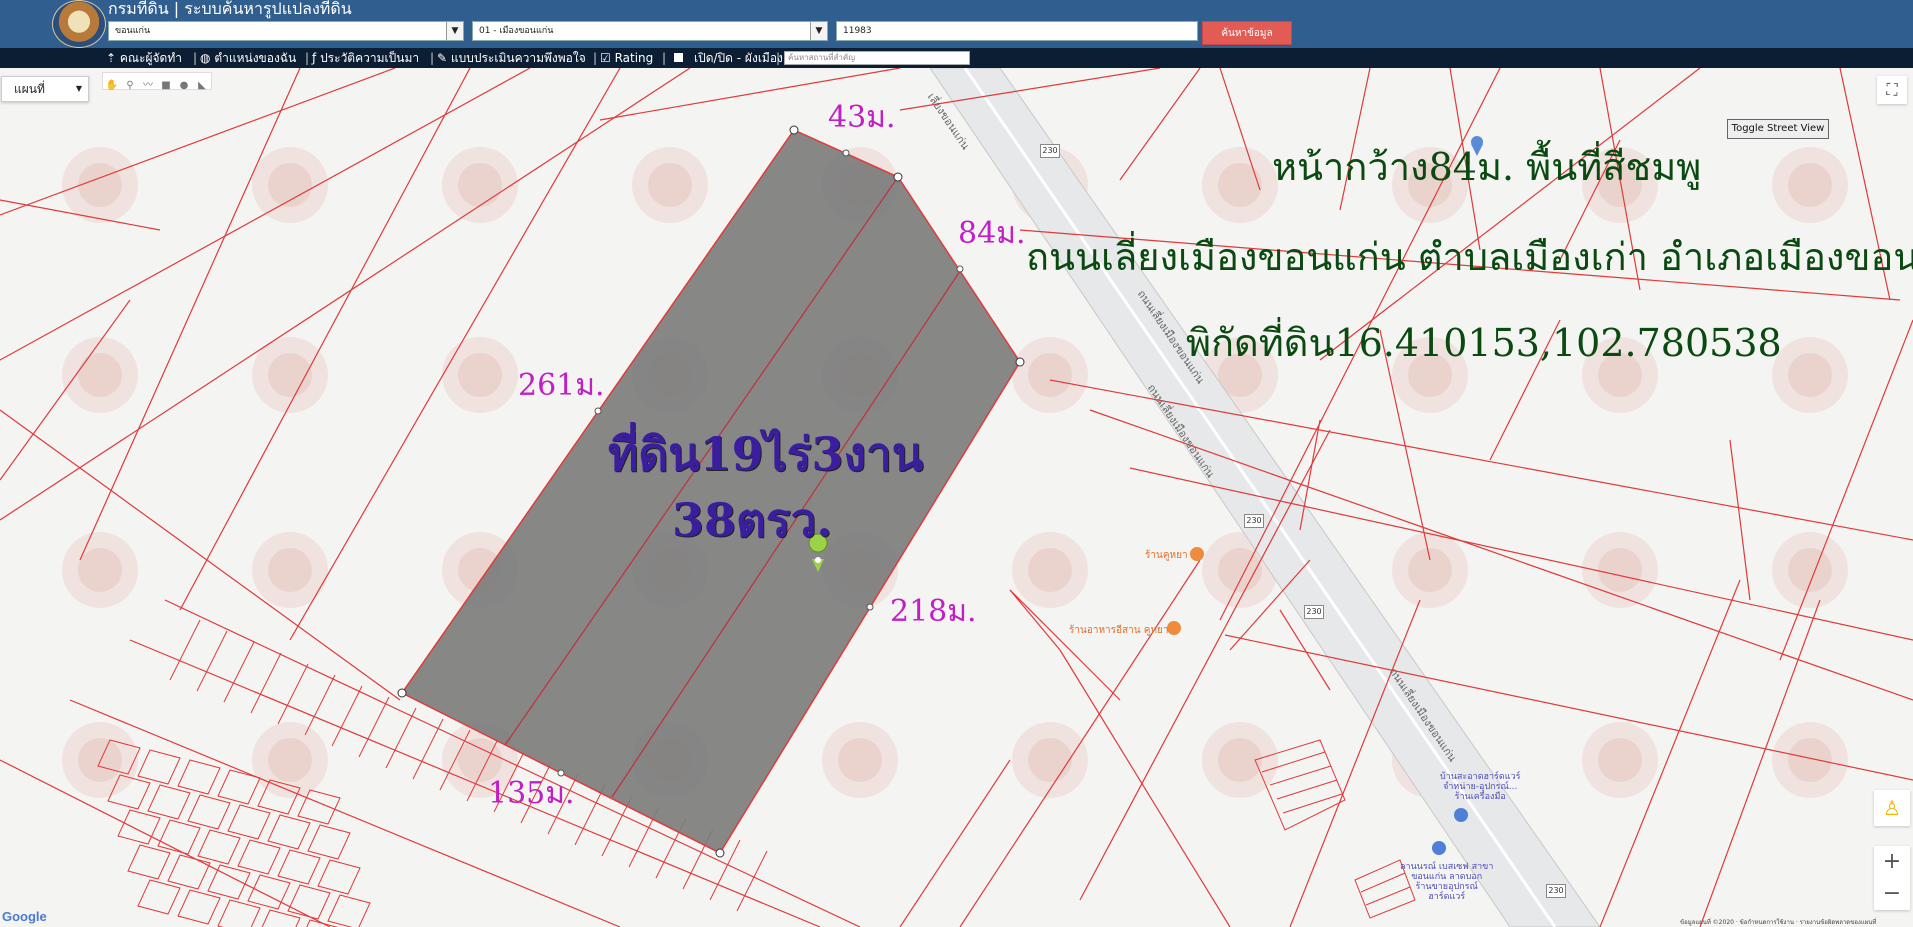  What do you see at coordinates (286, 31) in the screenshot?
I see `province-select: ขอนแก่น ▼` at bounding box center [286, 31].